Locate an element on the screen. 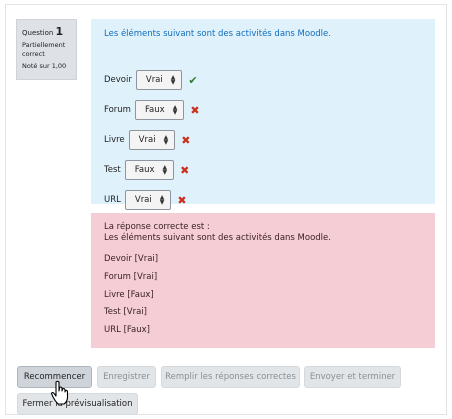 This screenshot has width=452, height=419. hand-pointer-icon is located at coordinates (59, 392).